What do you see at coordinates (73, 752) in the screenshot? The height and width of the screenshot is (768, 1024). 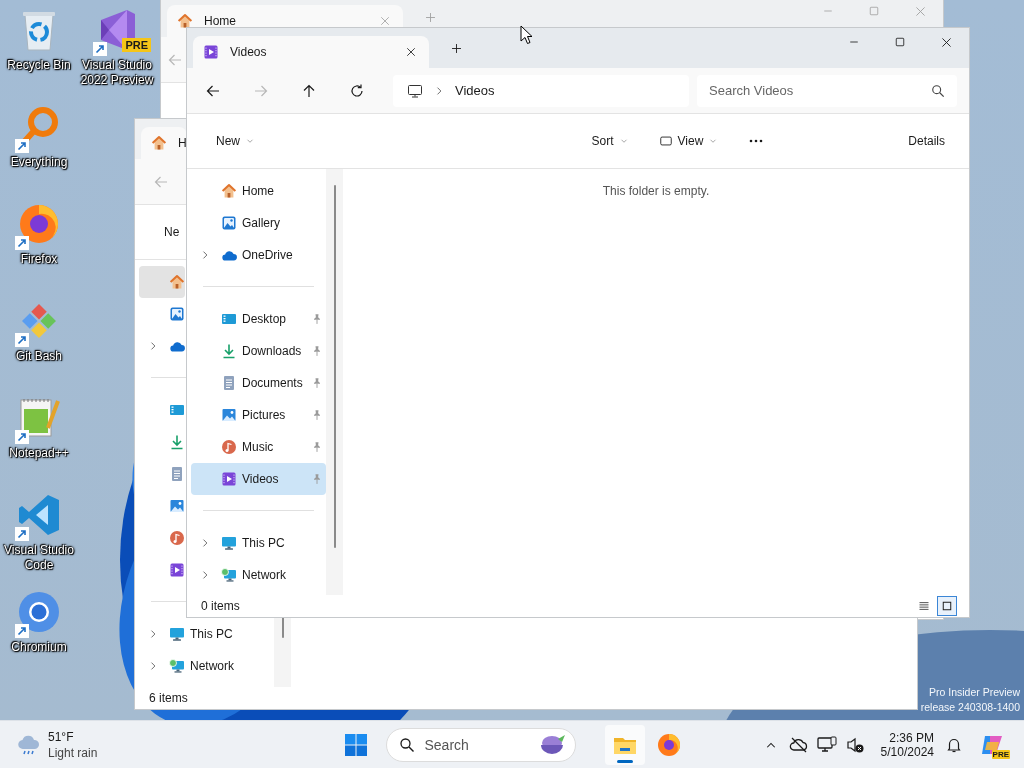 I see `weather-text: Light rain` at bounding box center [73, 752].